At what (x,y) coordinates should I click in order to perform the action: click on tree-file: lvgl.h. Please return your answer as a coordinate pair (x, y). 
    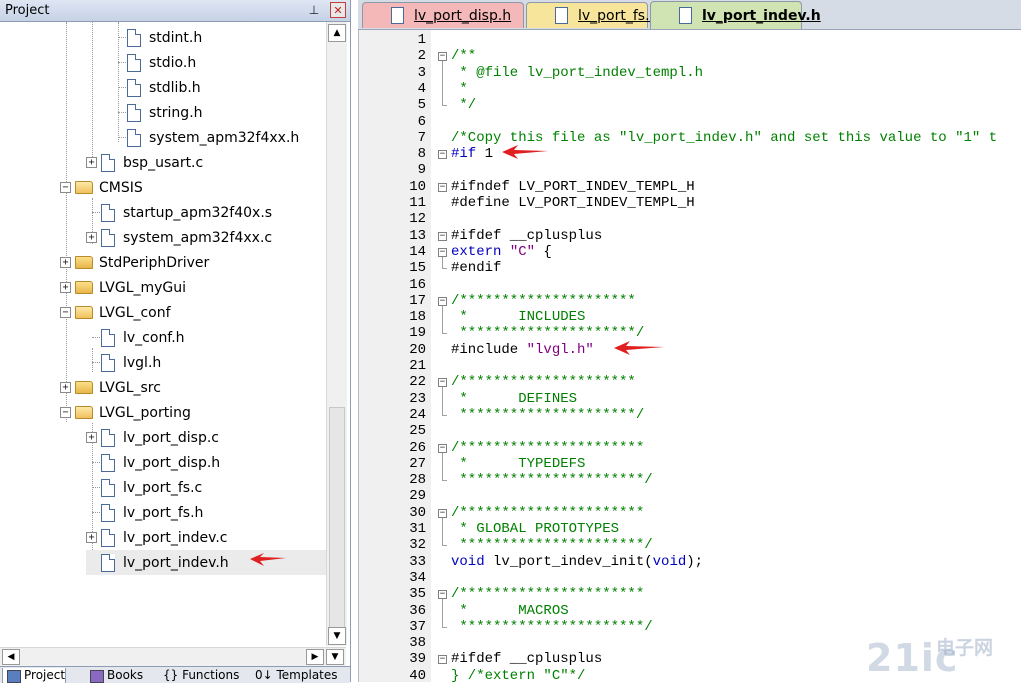
    Looking at the image, I should click on (123, 362).